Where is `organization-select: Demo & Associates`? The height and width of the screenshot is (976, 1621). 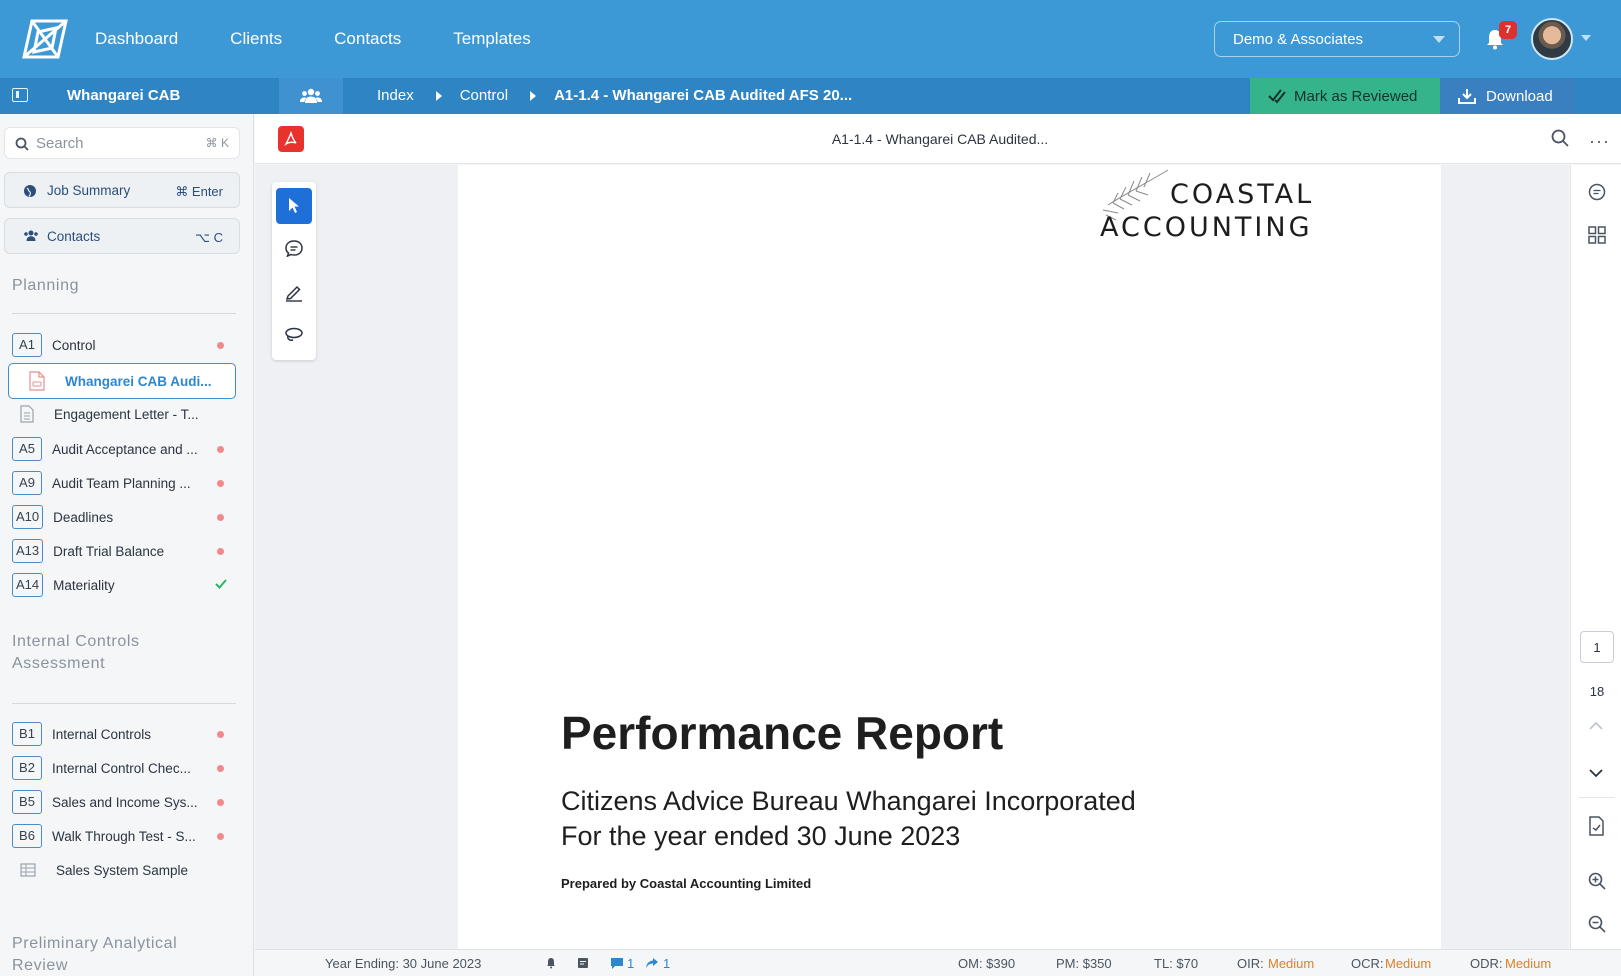 organization-select: Demo & Associates is located at coordinates (1337, 39).